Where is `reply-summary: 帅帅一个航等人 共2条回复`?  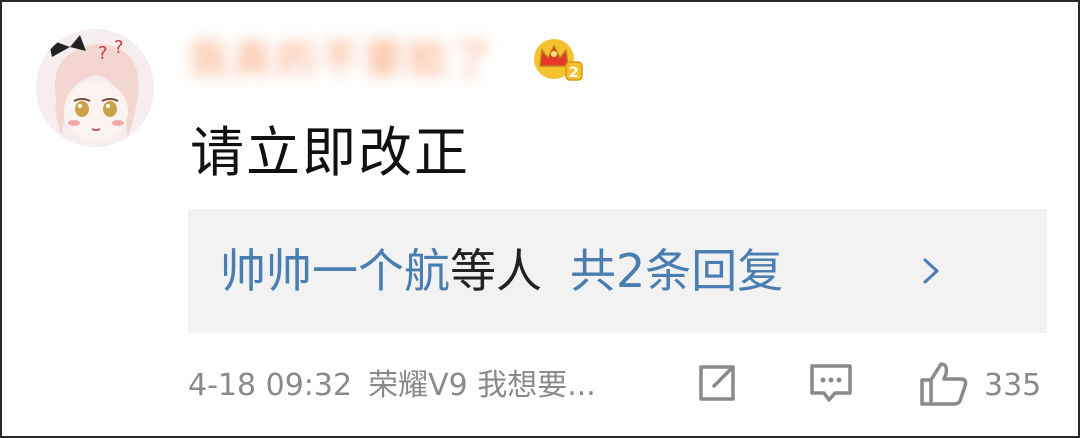 reply-summary: 帅帅一个航等人 共2条回复 is located at coordinates (501, 271).